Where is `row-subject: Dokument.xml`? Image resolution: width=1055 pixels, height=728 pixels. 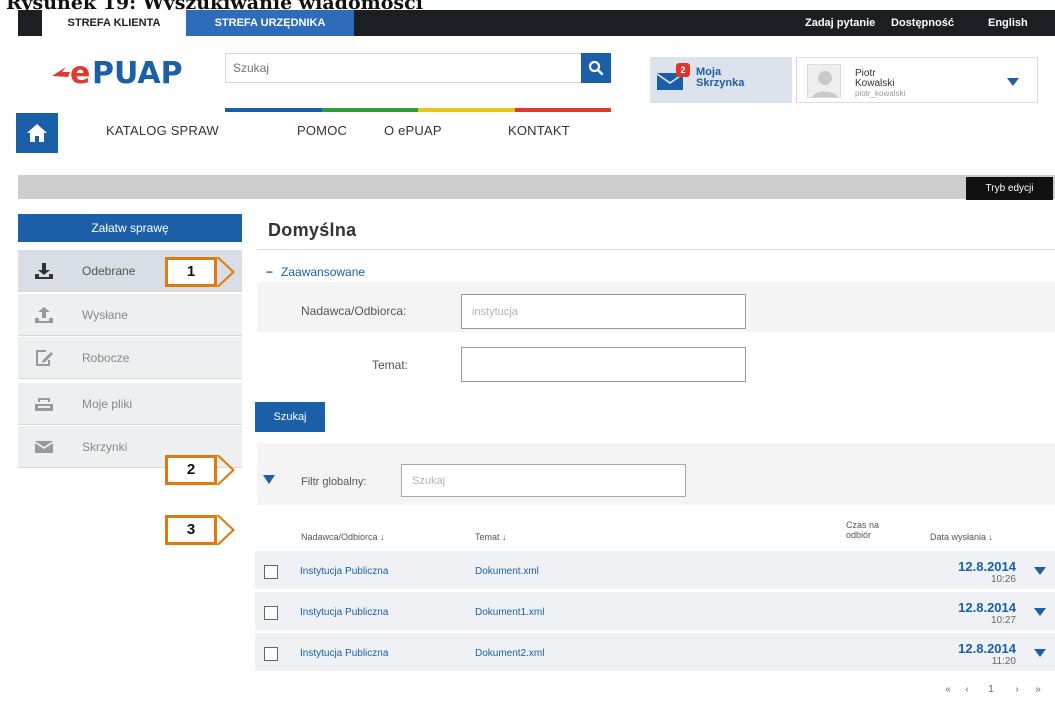
row-subject: Dokument.xml is located at coordinates (507, 571).